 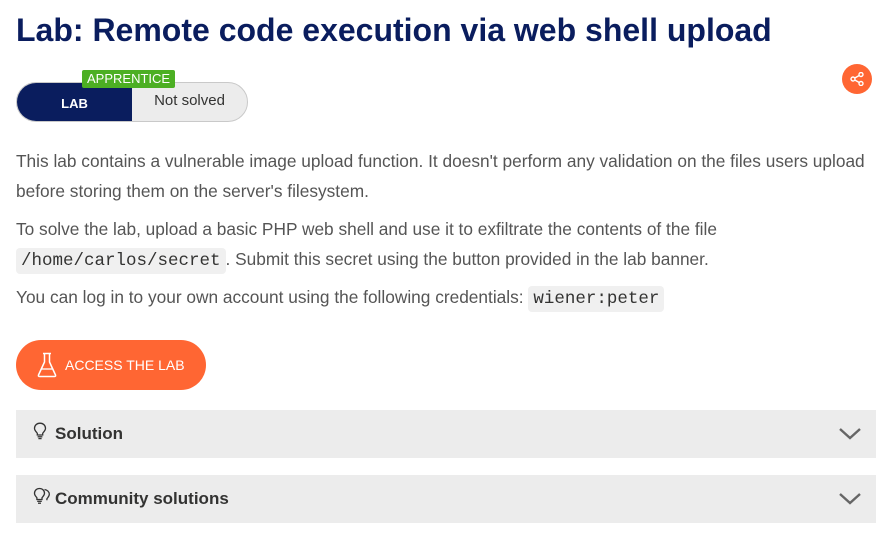 What do you see at coordinates (121, 261) in the screenshot?
I see `secret-file-path: /home/carlos/secret` at bounding box center [121, 261].